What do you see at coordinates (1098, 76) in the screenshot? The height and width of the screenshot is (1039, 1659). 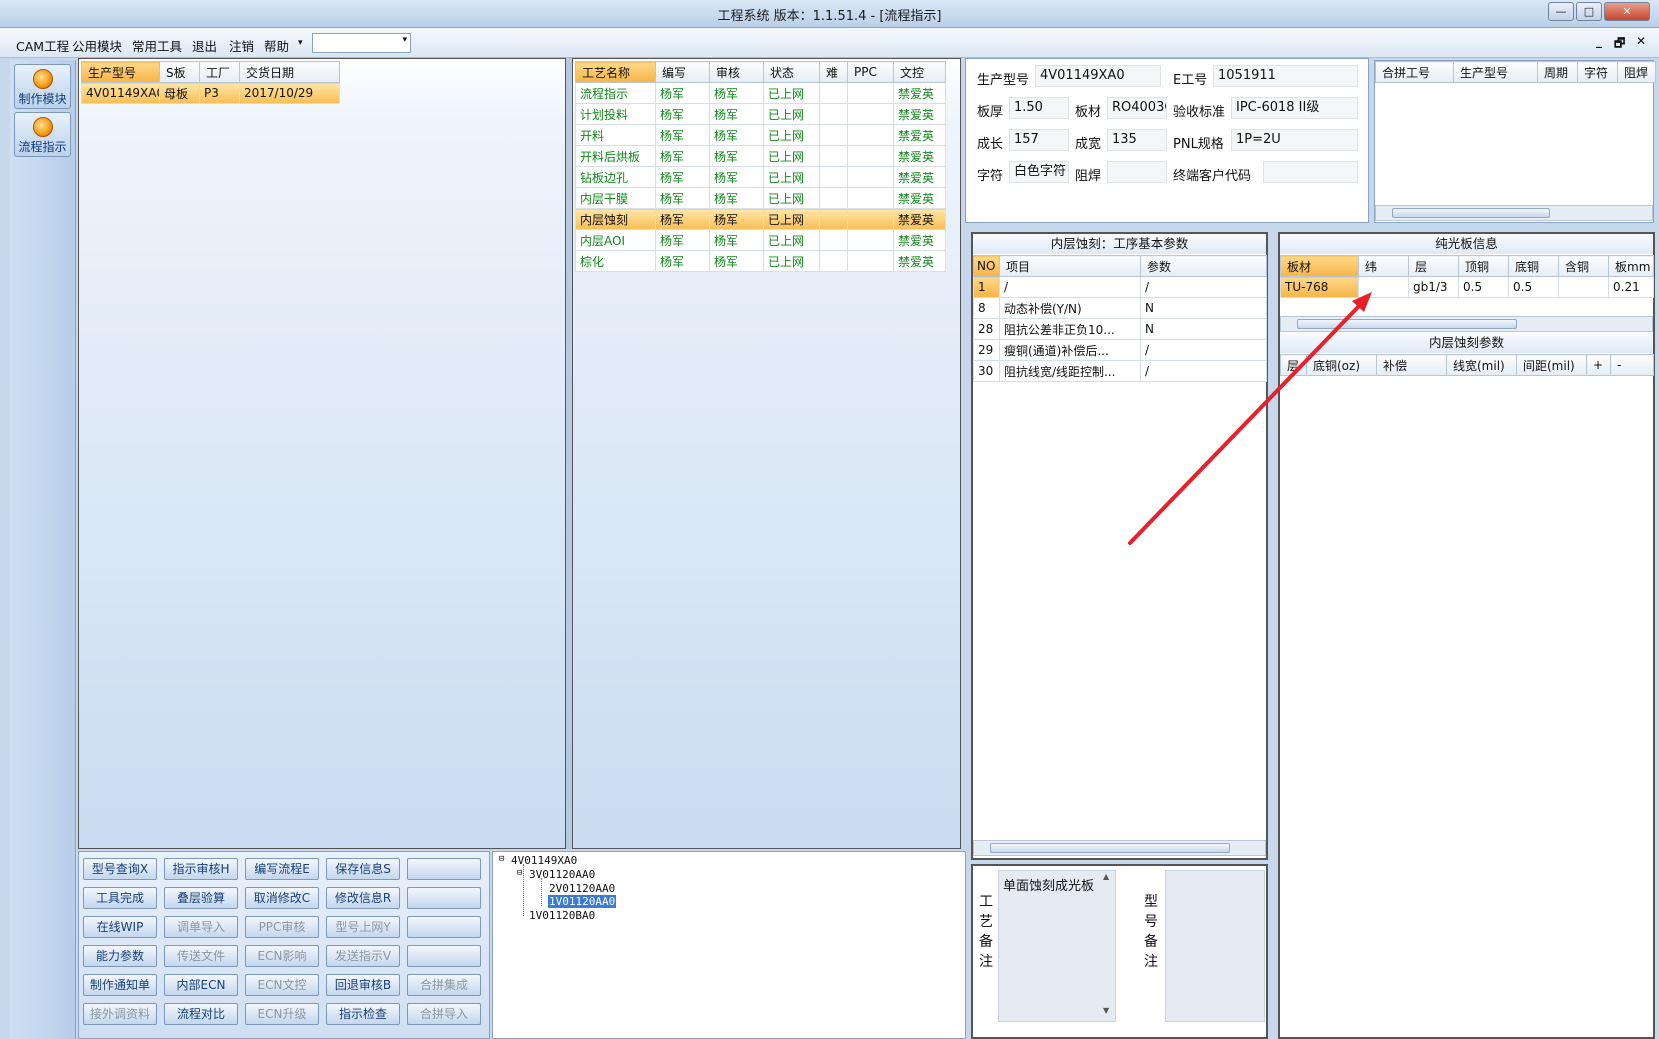 I see `model-field: 4V01149XA0` at bounding box center [1098, 76].